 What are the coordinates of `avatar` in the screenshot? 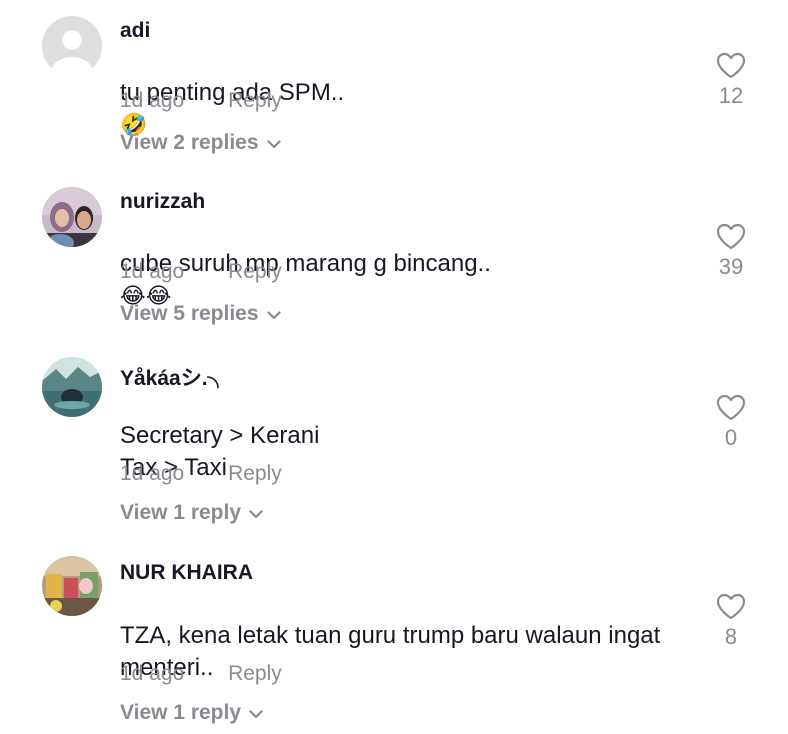 It's located at (72, 586).